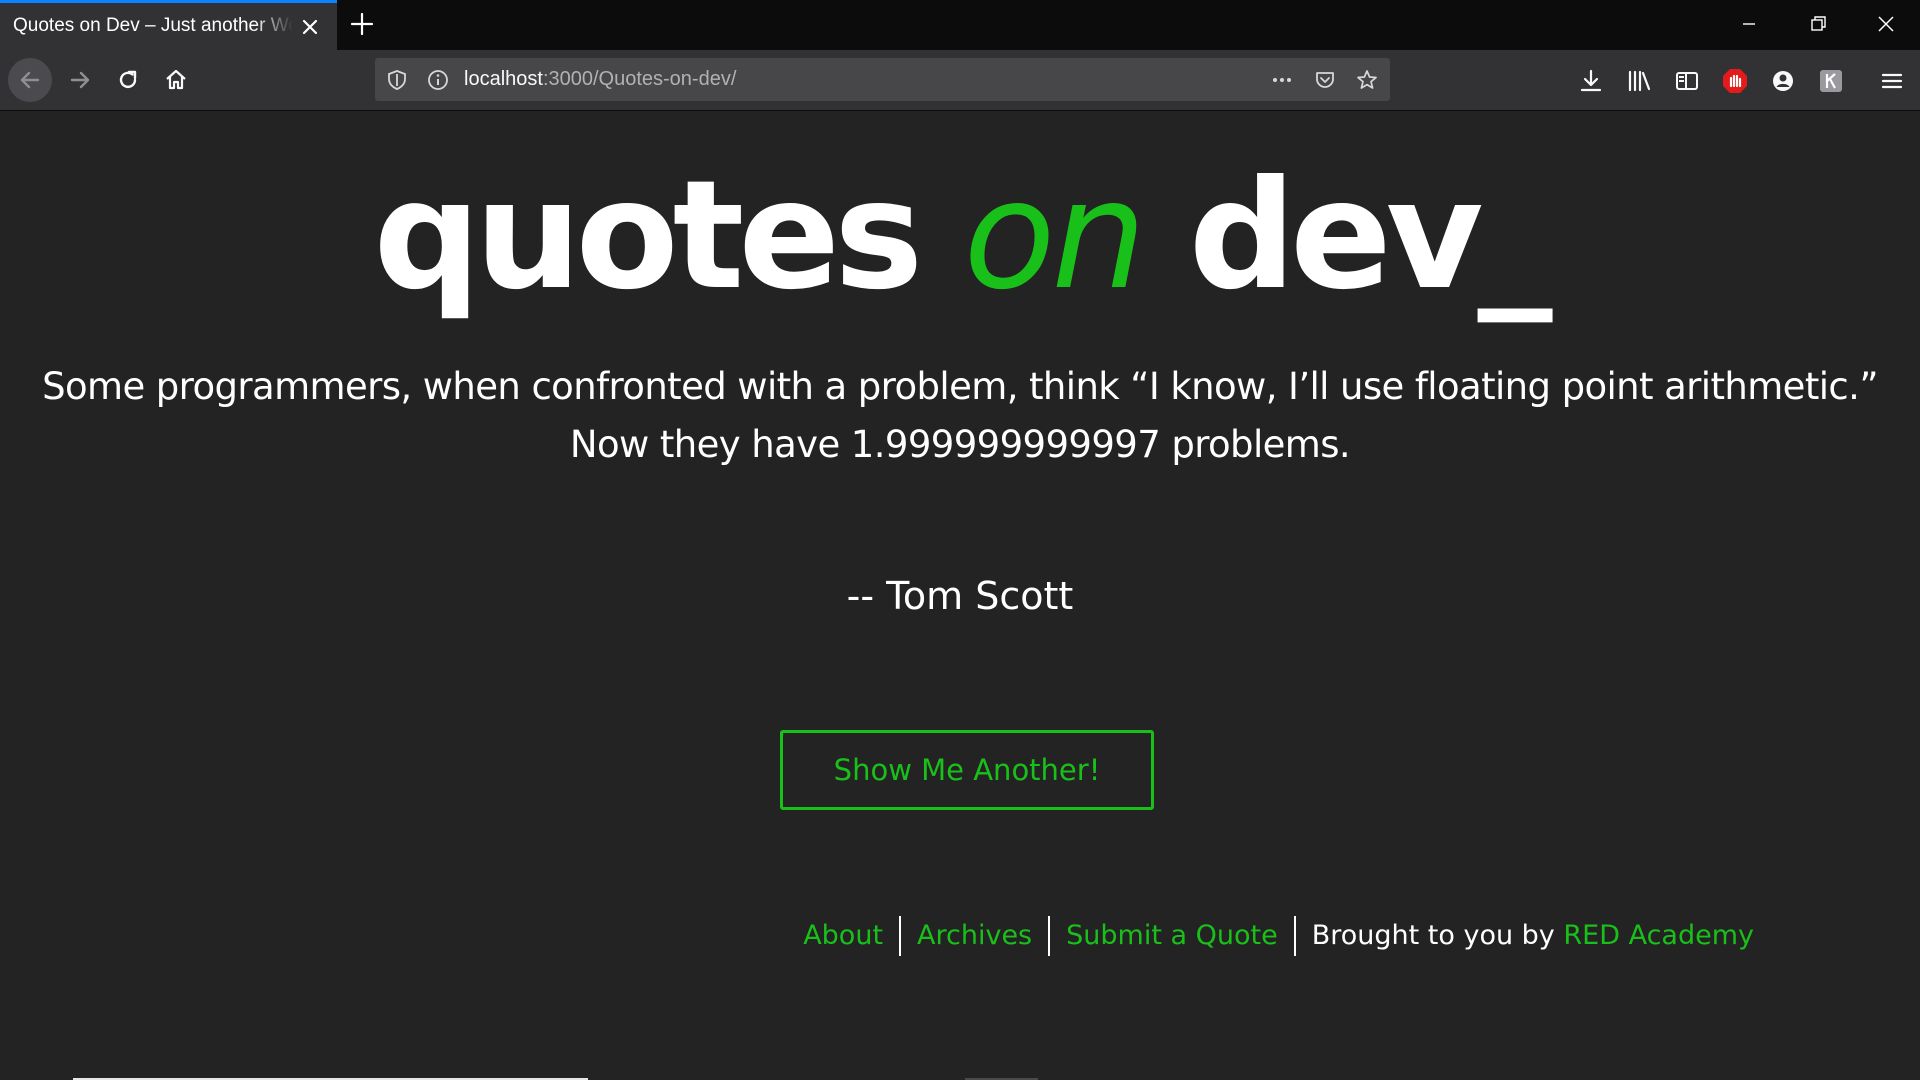 The height and width of the screenshot is (1080, 1920). Describe the element at coordinates (639, 79) in the screenshot. I see `url-path: :3000/Quotes-on-dev/` at that location.